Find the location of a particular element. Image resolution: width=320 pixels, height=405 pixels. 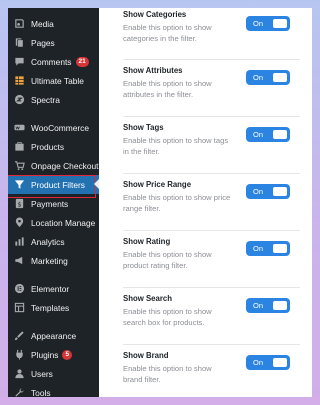

sidebar-item-label: Marketing is located at coordinates (49, 260).